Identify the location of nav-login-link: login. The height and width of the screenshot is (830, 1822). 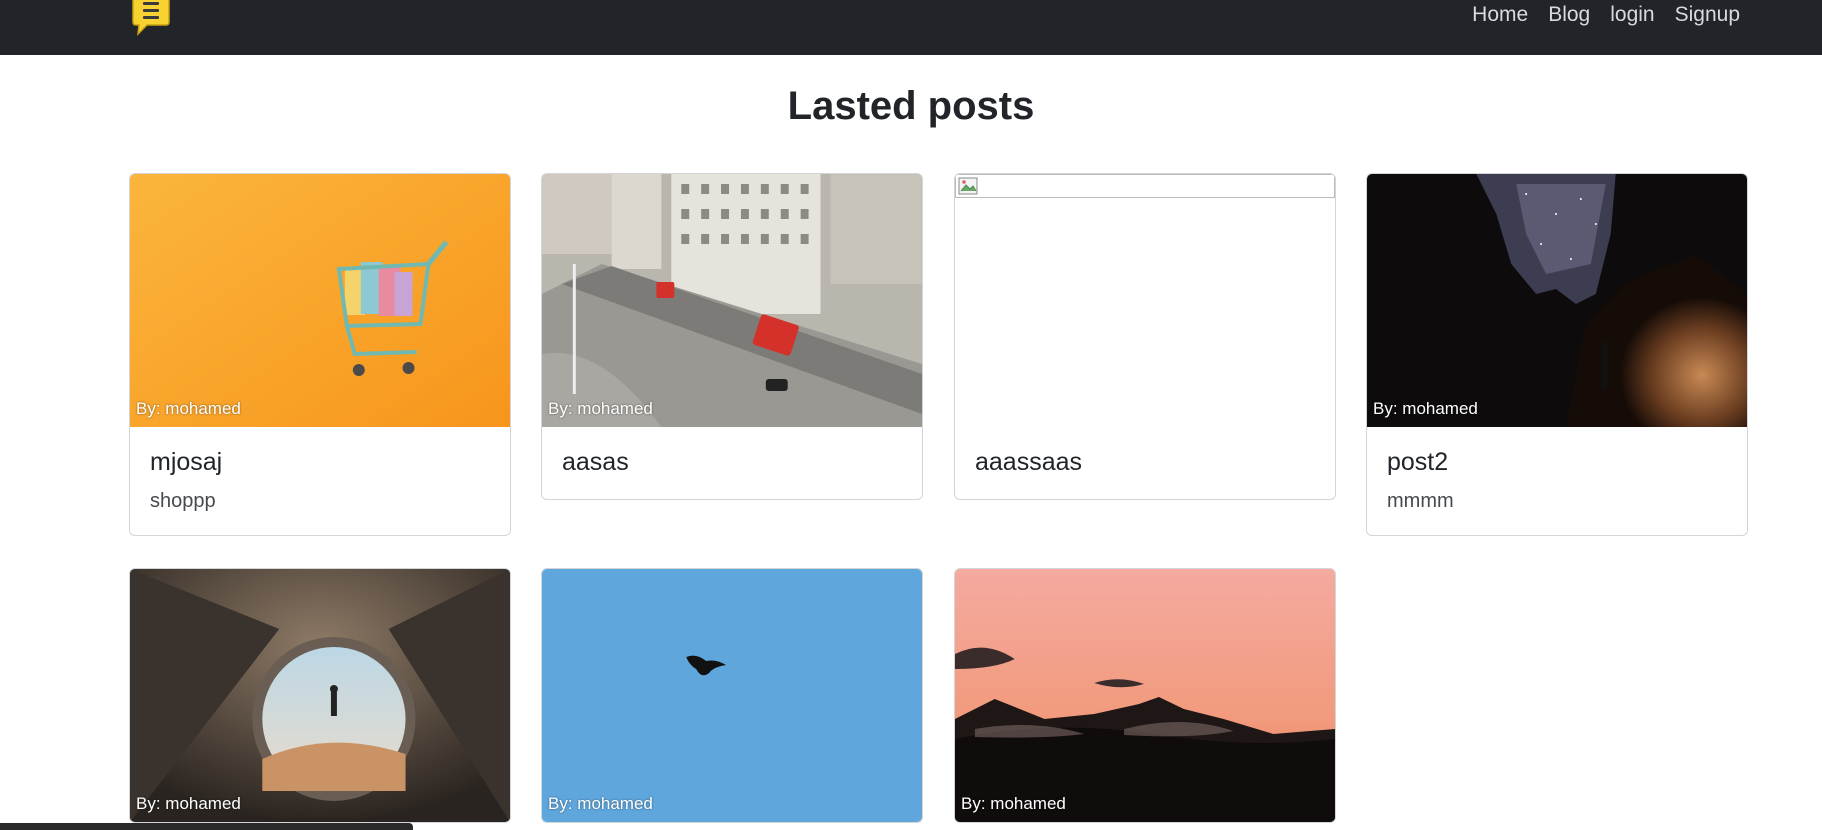
(1632, 15).